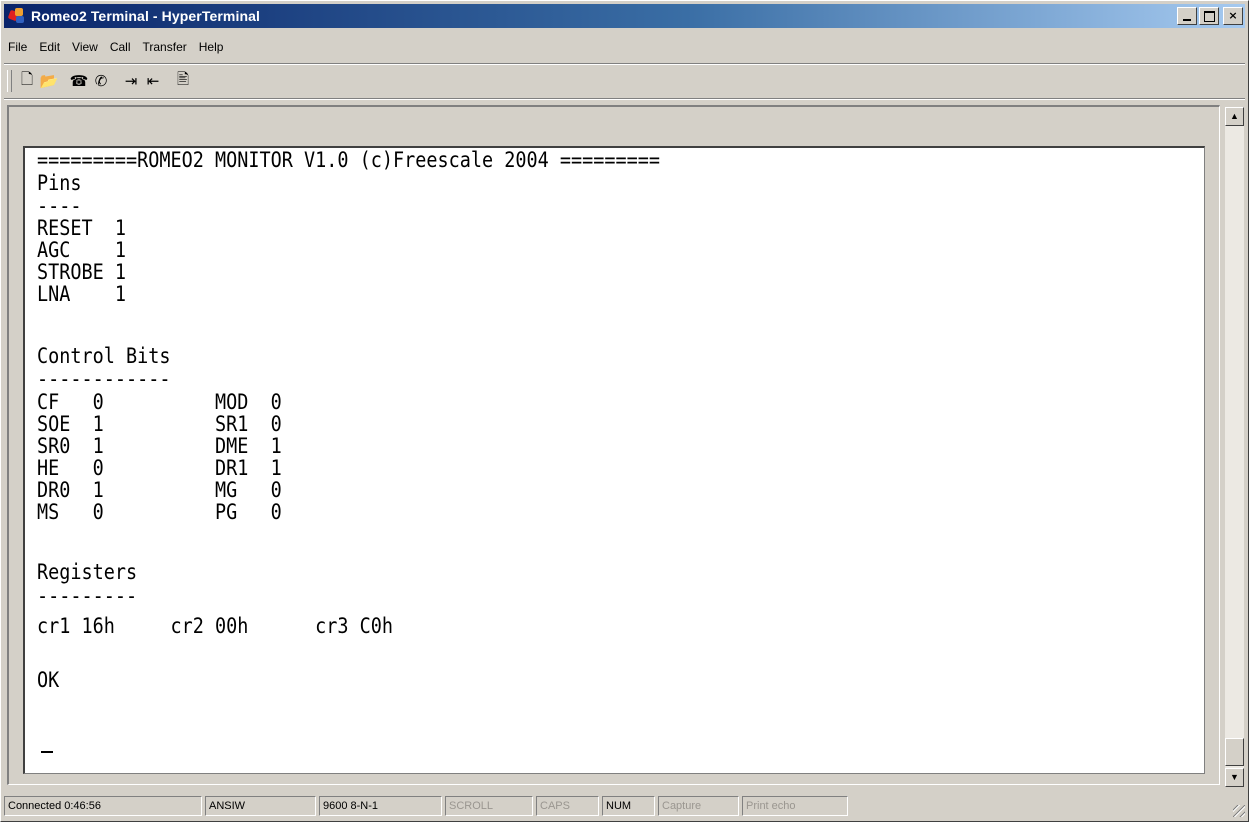 The width and height of the screenshot is (1249, 822). I want to click on terminal-line: STROBE 1, so click(82, 272).